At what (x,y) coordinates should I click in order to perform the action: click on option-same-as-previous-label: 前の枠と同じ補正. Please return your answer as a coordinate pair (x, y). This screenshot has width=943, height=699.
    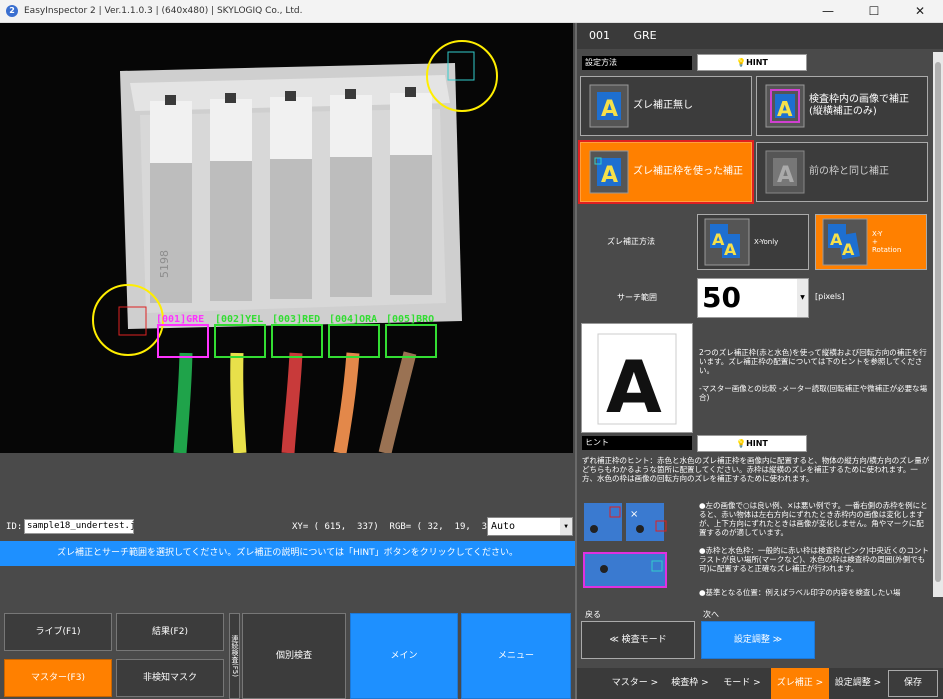
    Looking at the image, I should click on (849, 171).